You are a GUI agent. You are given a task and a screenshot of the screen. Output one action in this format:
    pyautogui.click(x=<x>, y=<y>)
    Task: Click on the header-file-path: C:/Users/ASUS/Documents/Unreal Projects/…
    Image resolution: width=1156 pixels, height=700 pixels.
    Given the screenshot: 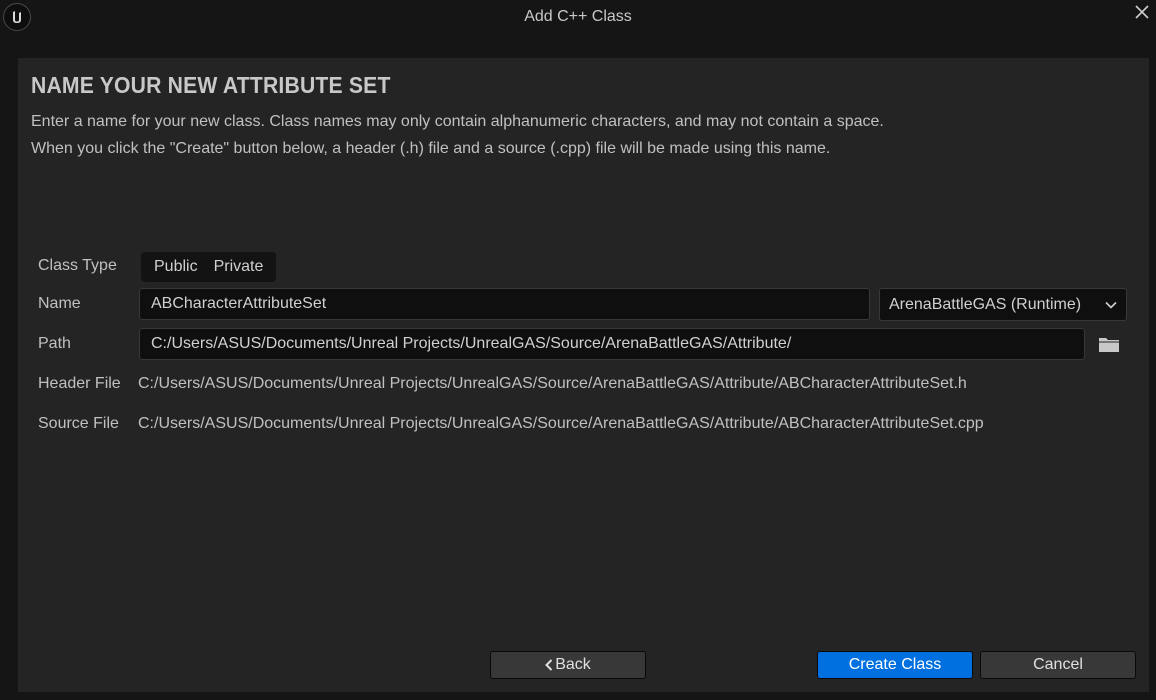 What is the action you would take?
    pyautogui.click(x=552, y=383)
    